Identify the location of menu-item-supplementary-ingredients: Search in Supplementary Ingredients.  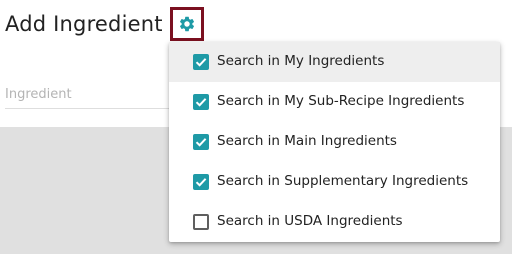
(334, 182).